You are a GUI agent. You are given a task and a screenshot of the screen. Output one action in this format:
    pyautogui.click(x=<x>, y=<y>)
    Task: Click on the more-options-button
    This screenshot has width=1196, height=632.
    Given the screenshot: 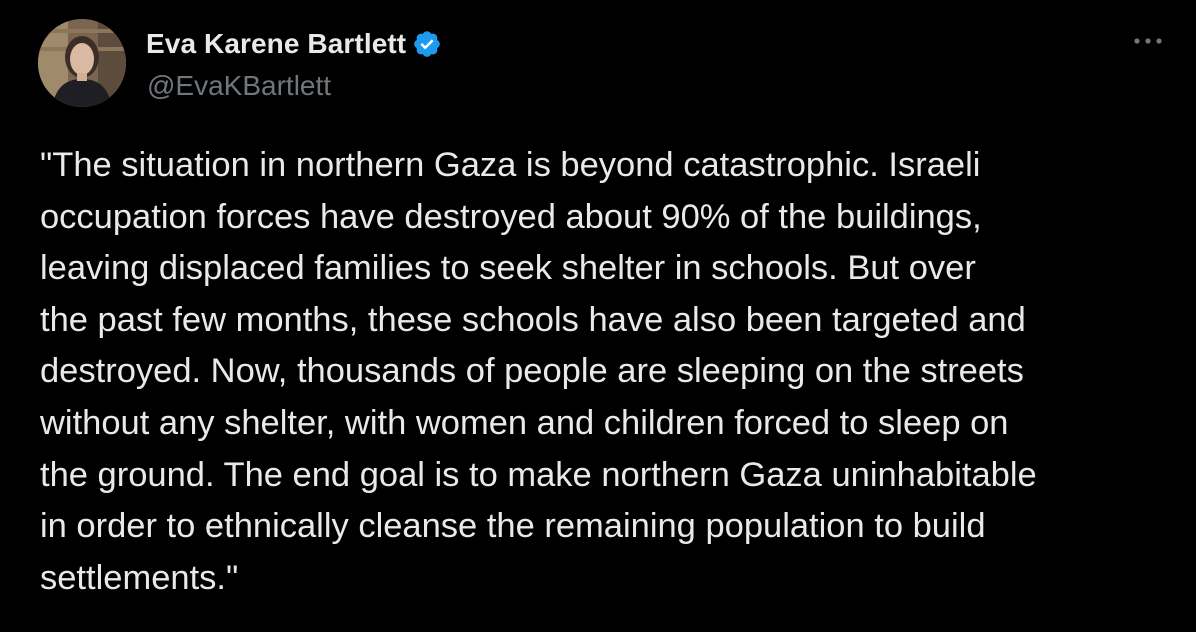 What is the action you would take?
    pyautogui.click(x=1148, y=41)
    